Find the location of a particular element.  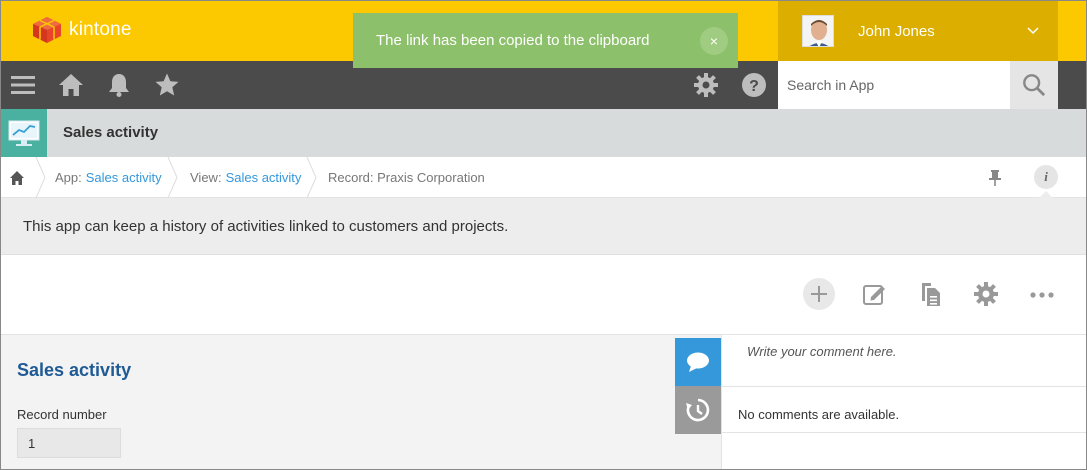

breadcrumb-app-link: Sales activity is located at coordinates (124, 177).